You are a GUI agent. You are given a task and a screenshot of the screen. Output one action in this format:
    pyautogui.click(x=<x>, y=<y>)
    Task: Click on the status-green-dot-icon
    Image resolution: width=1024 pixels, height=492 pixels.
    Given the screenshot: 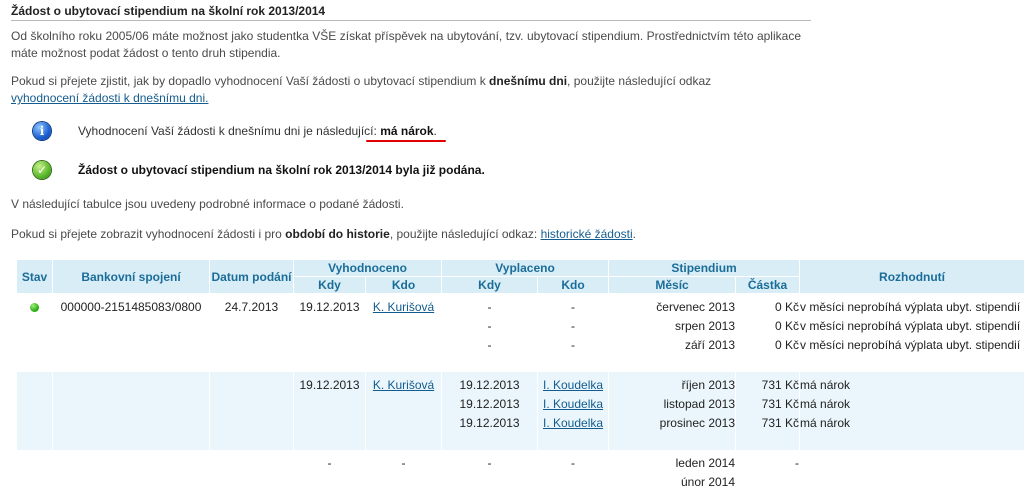 What is the action you would take?
    pyautogui.click(x=34, y=307)
    